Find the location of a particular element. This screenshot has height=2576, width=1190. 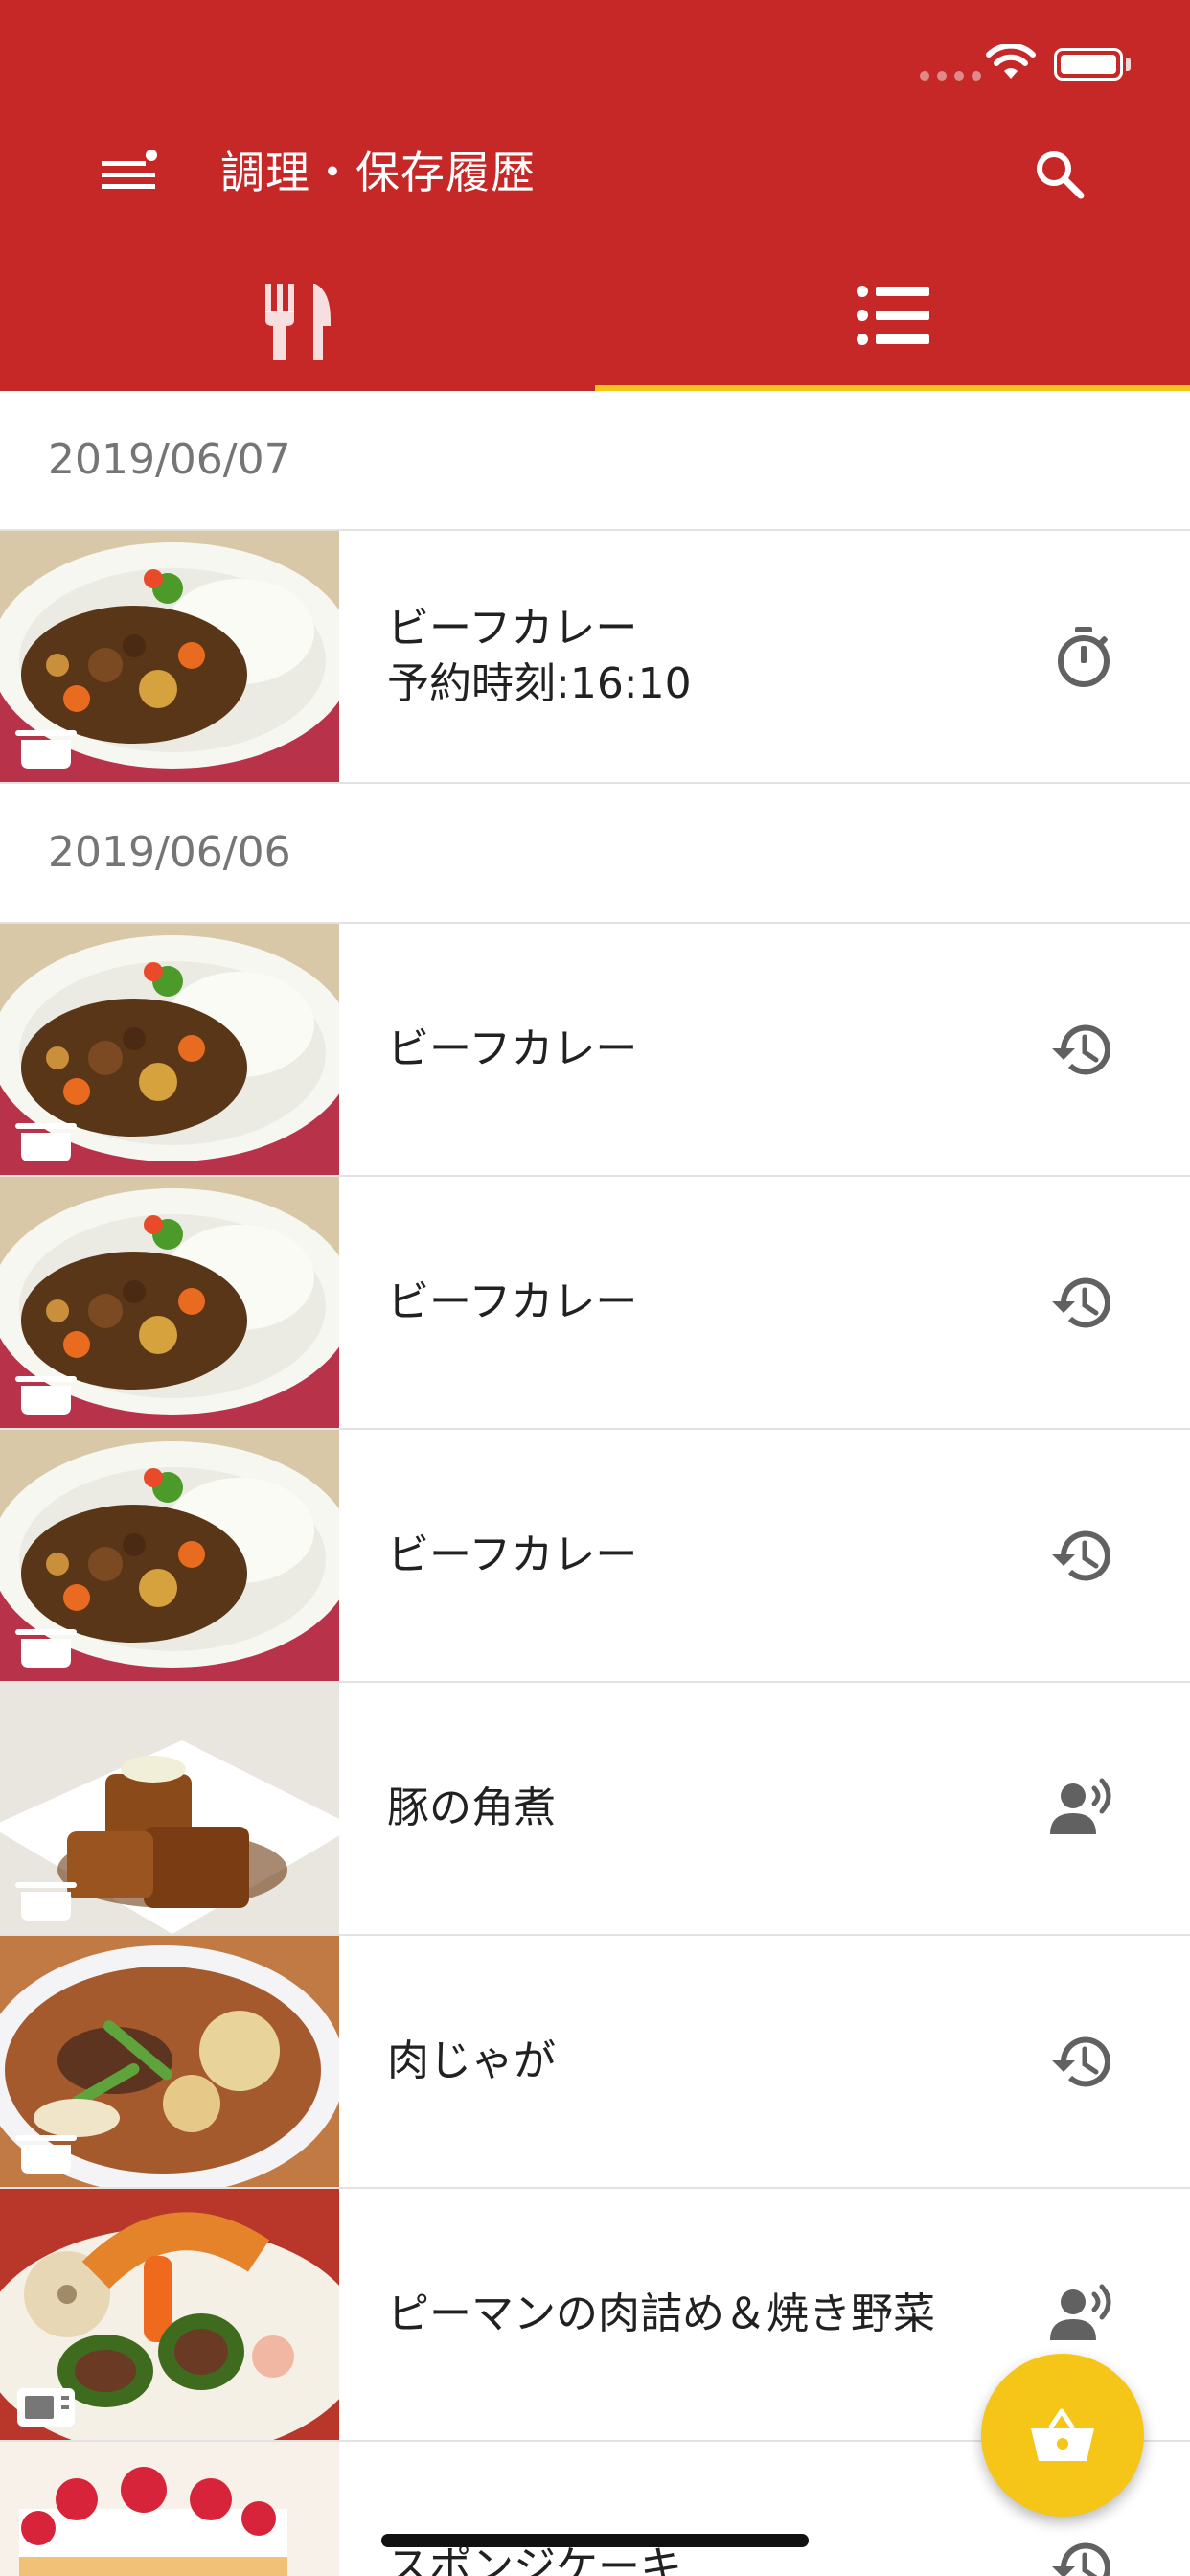

list-icon is located at coordinates (893, 315).